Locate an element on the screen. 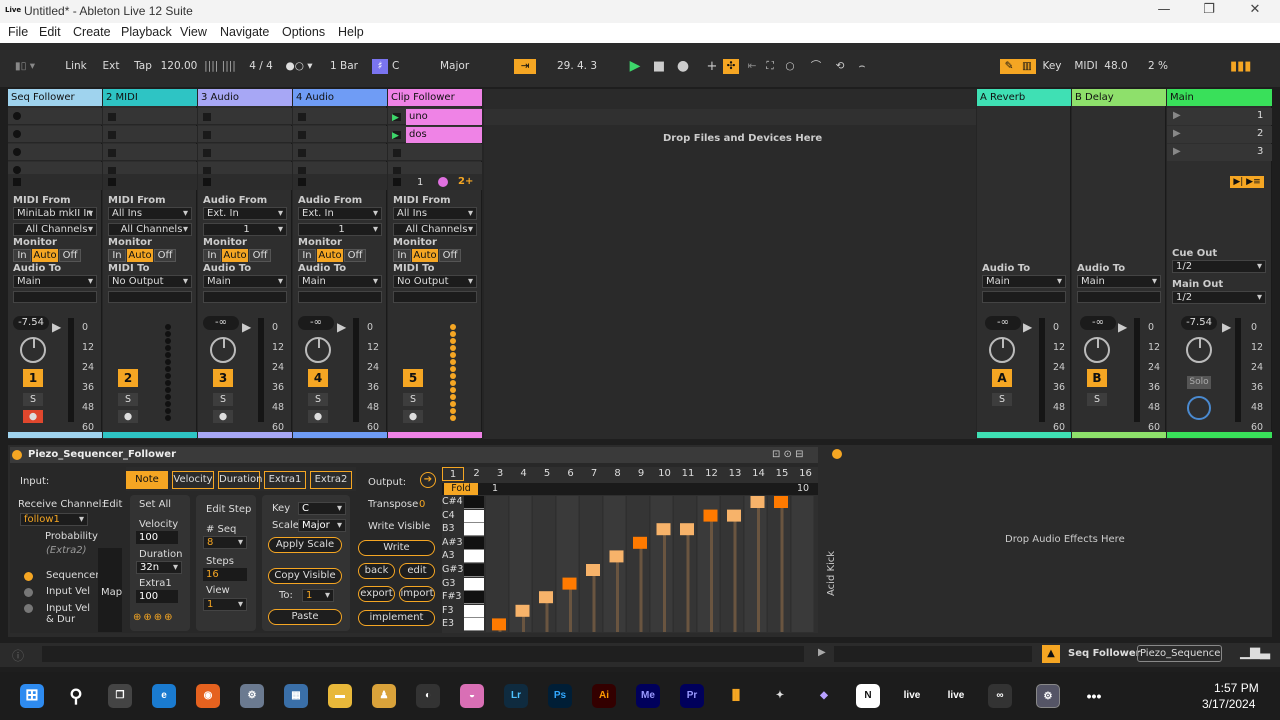 Image resolution: width=1280 pixels, height=720 pixels. device-power-icon is located at coordinates (17, 455).